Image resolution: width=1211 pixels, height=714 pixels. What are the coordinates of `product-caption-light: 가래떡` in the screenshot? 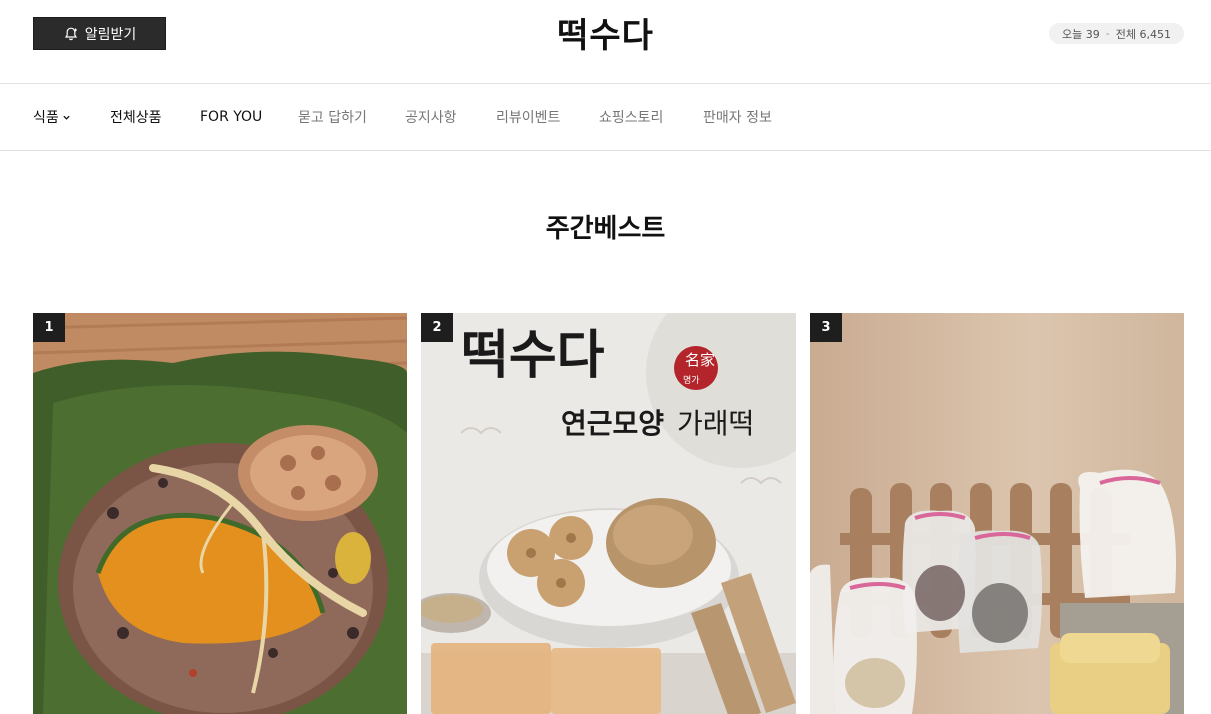 It's located at (715, 423).